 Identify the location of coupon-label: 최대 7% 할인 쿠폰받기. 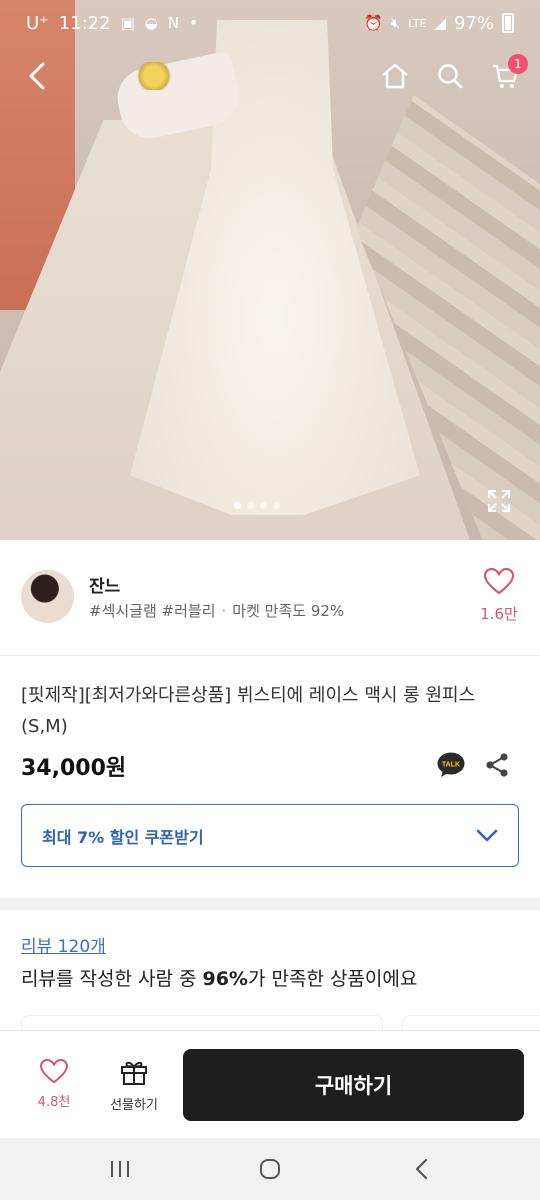
(123, 837).